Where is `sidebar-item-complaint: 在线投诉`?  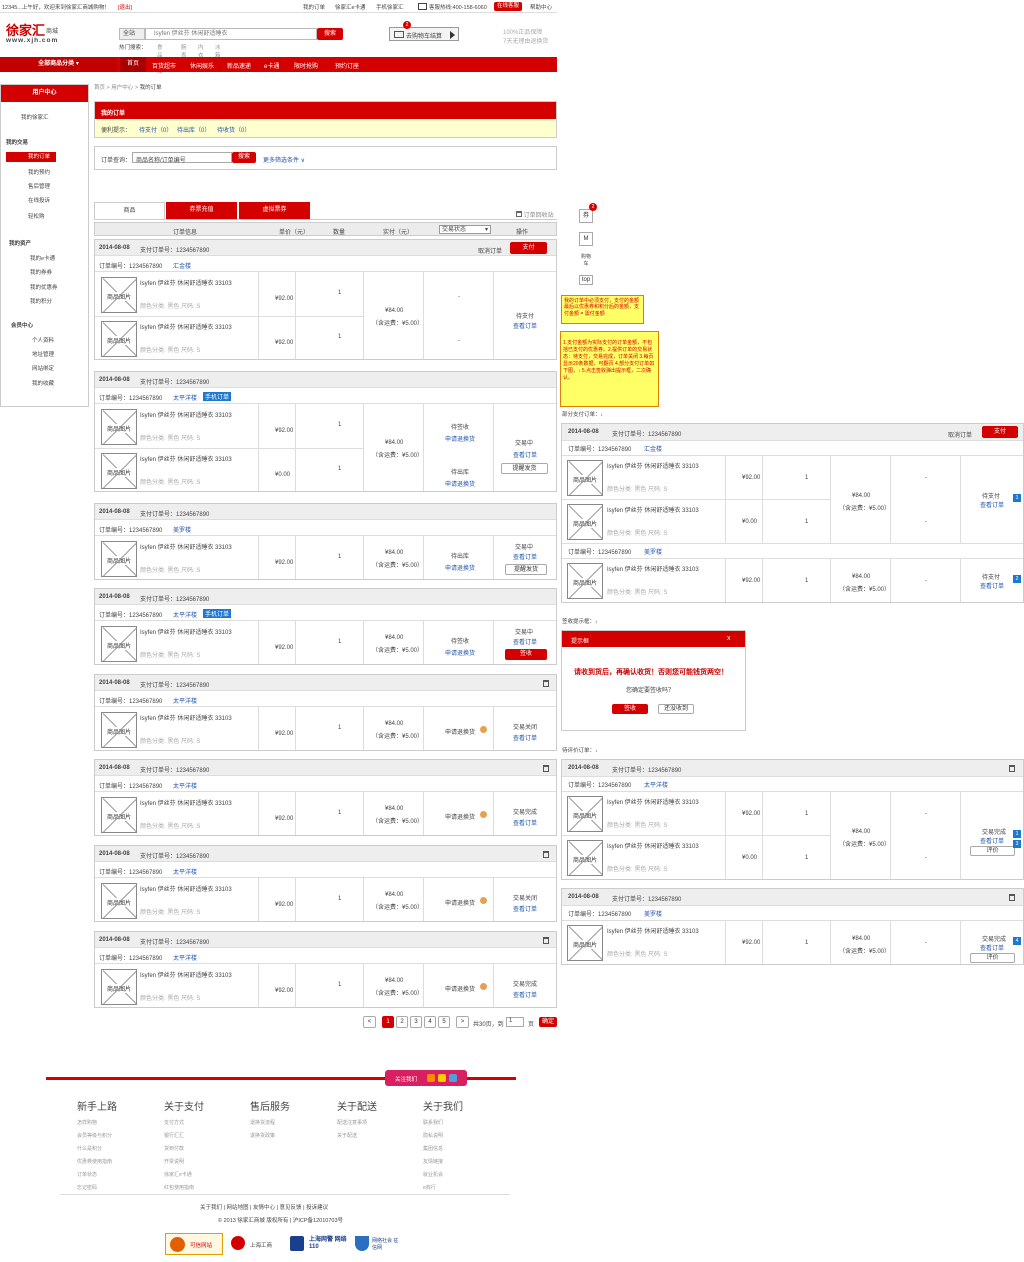 sidebar-item-complaint: 在线投诉 is located at coordinates (44, 200).